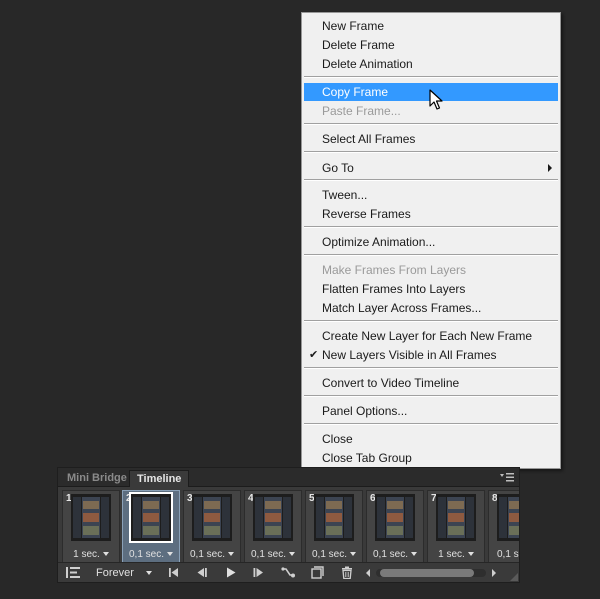  What do you see at coordinates (431, 45) in the screenshot?
I see `menu-item-delete-frame: Delete Frame` at bounding box center [431, 45].